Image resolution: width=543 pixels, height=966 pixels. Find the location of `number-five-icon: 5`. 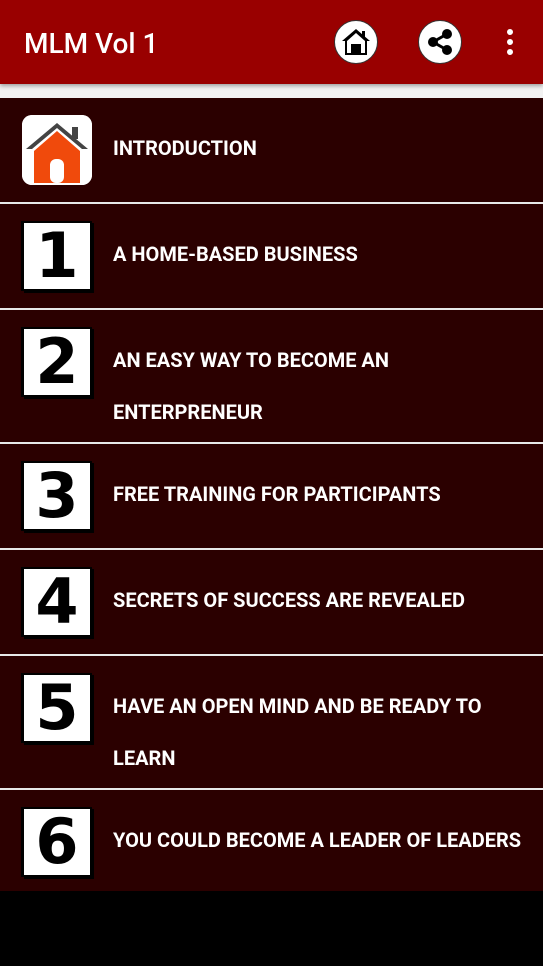

number-five-icon: 5 is located at coordinates (57, 708).